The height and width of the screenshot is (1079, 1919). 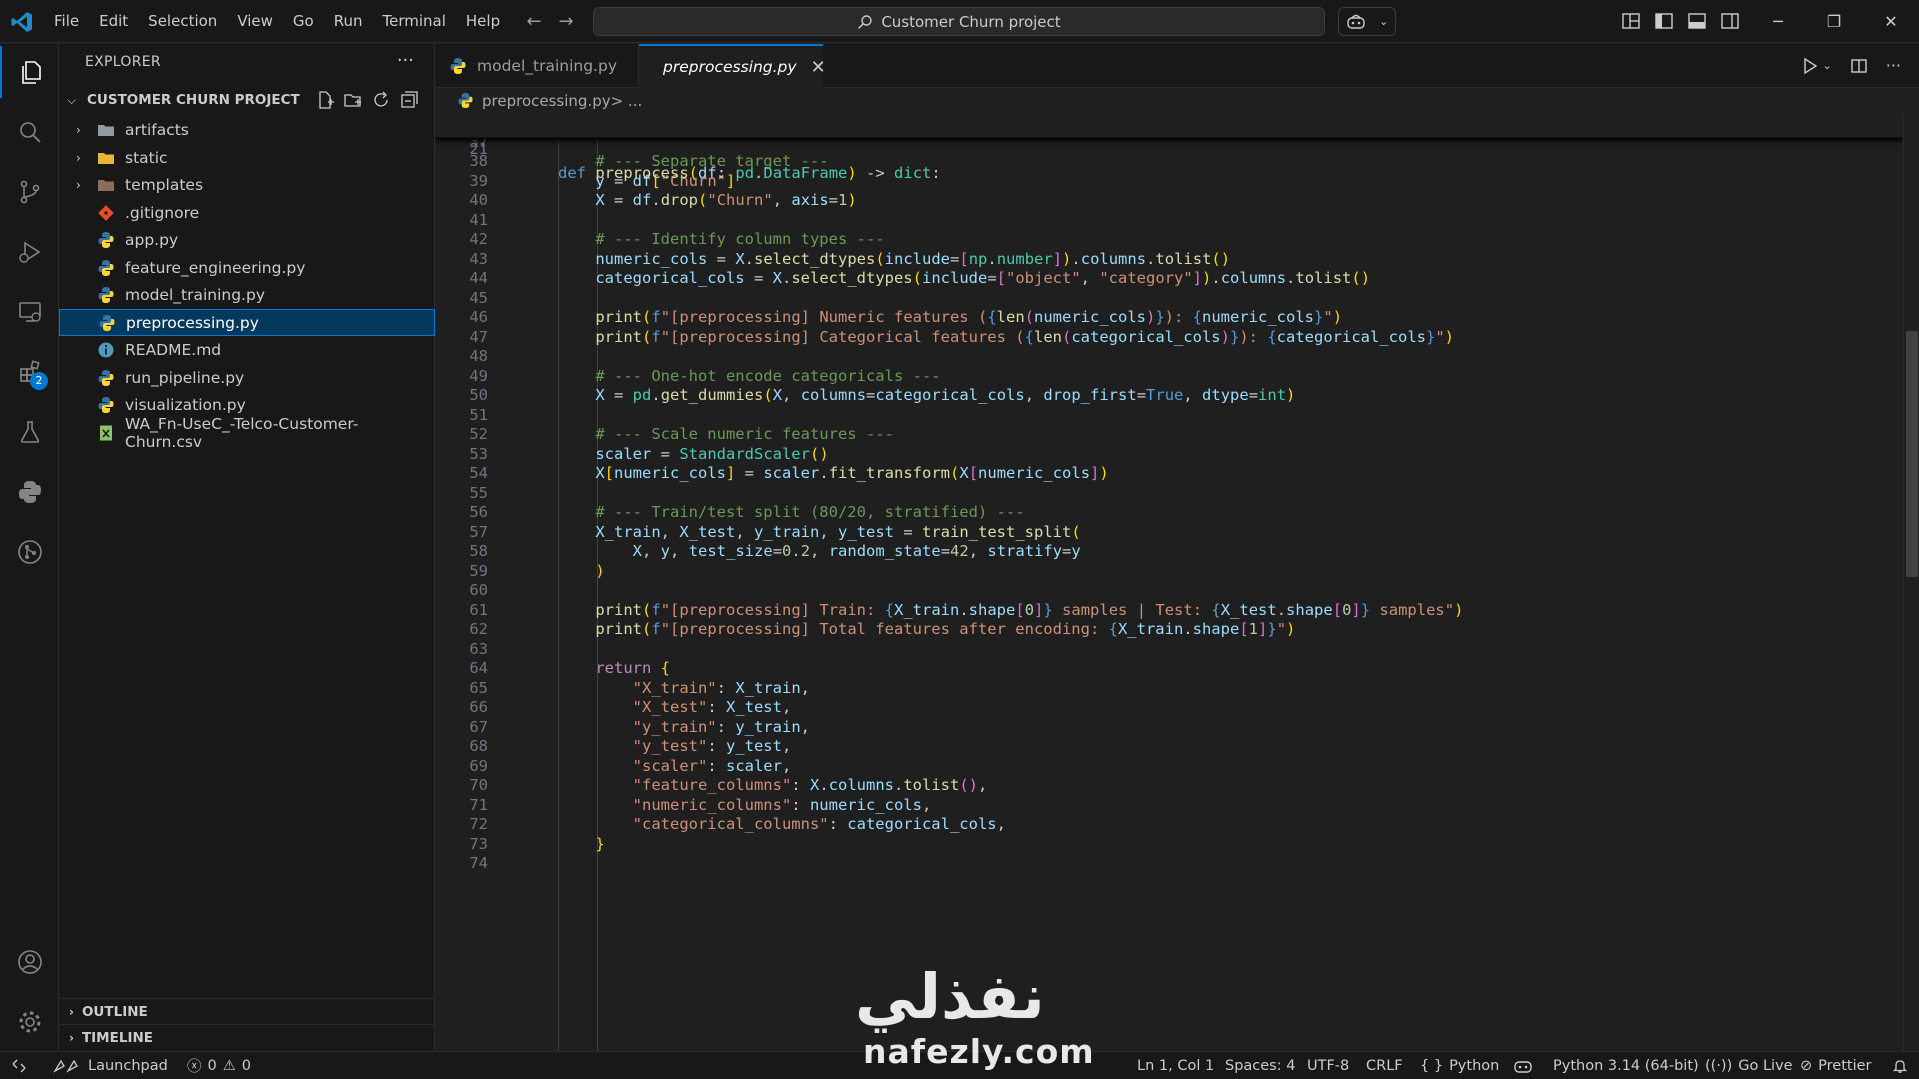 I want to click on editor-scrollbar, so click(x=1911, y=582).